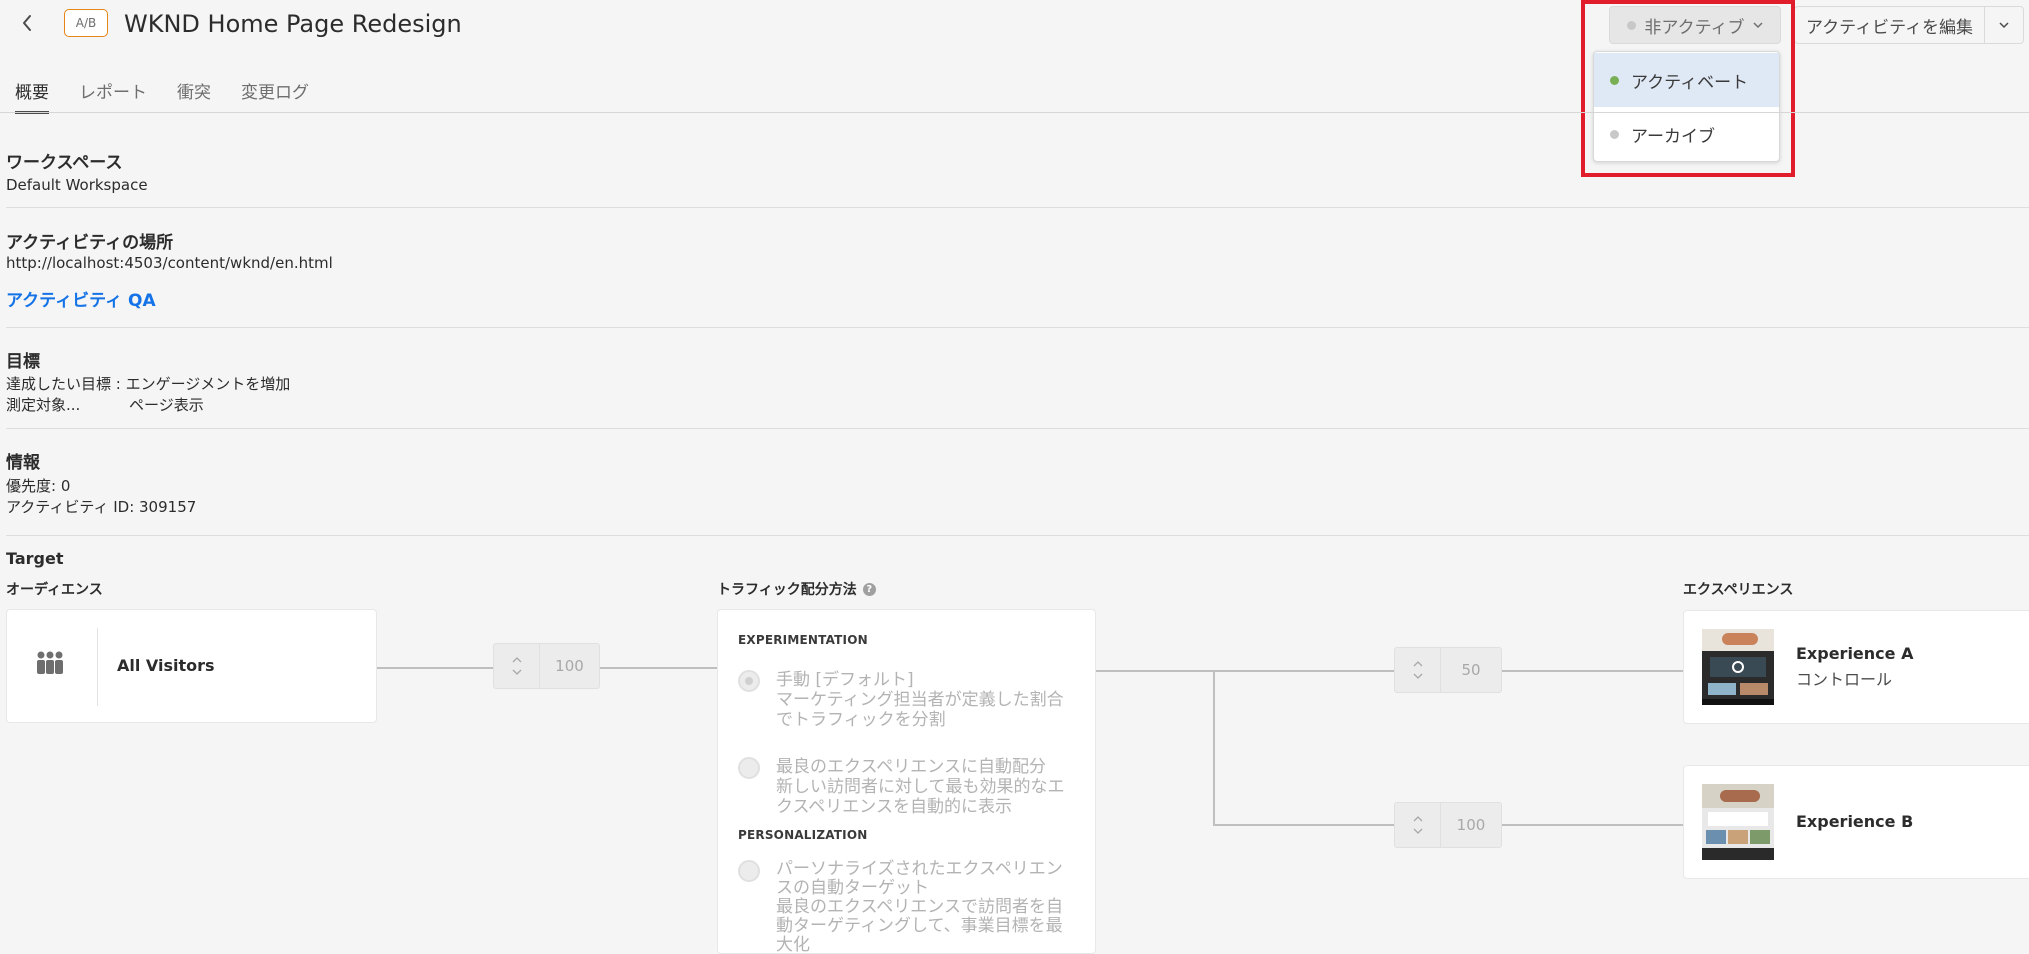  I want to click on info-title: 情報, so click(23, 463).